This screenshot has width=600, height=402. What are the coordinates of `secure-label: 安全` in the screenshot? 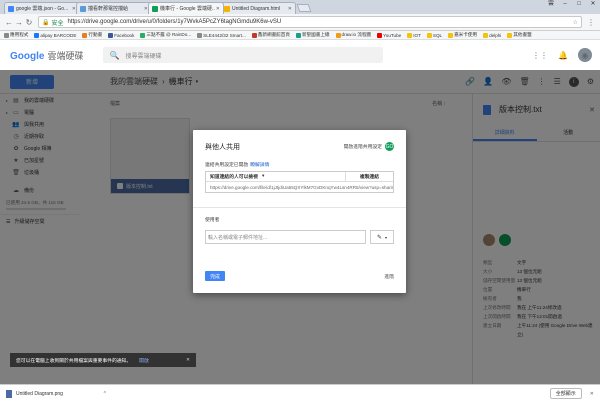 It's located at (57, 23).